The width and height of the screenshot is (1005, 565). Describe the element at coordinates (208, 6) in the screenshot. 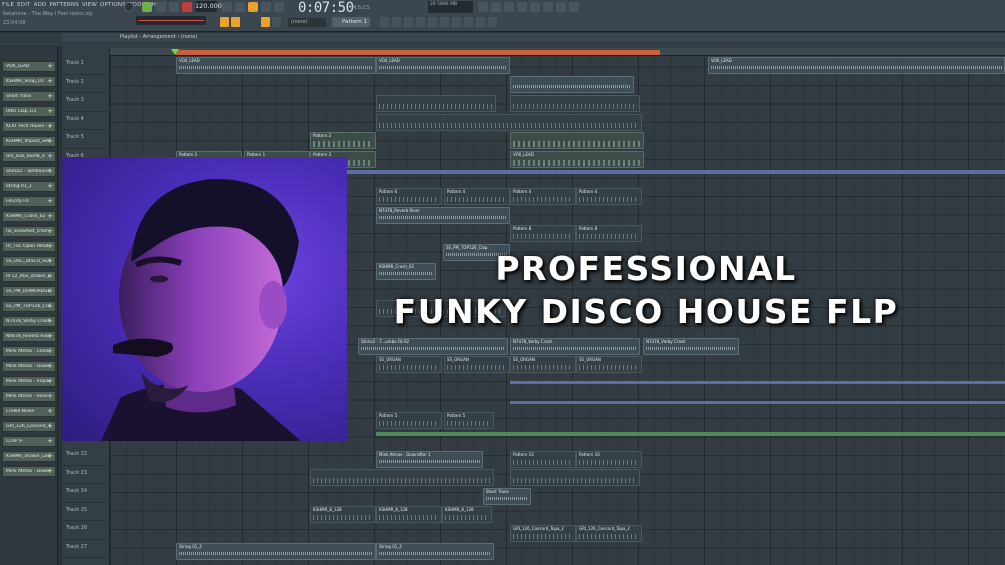

I see `tempo-display: 120.000` at that location.